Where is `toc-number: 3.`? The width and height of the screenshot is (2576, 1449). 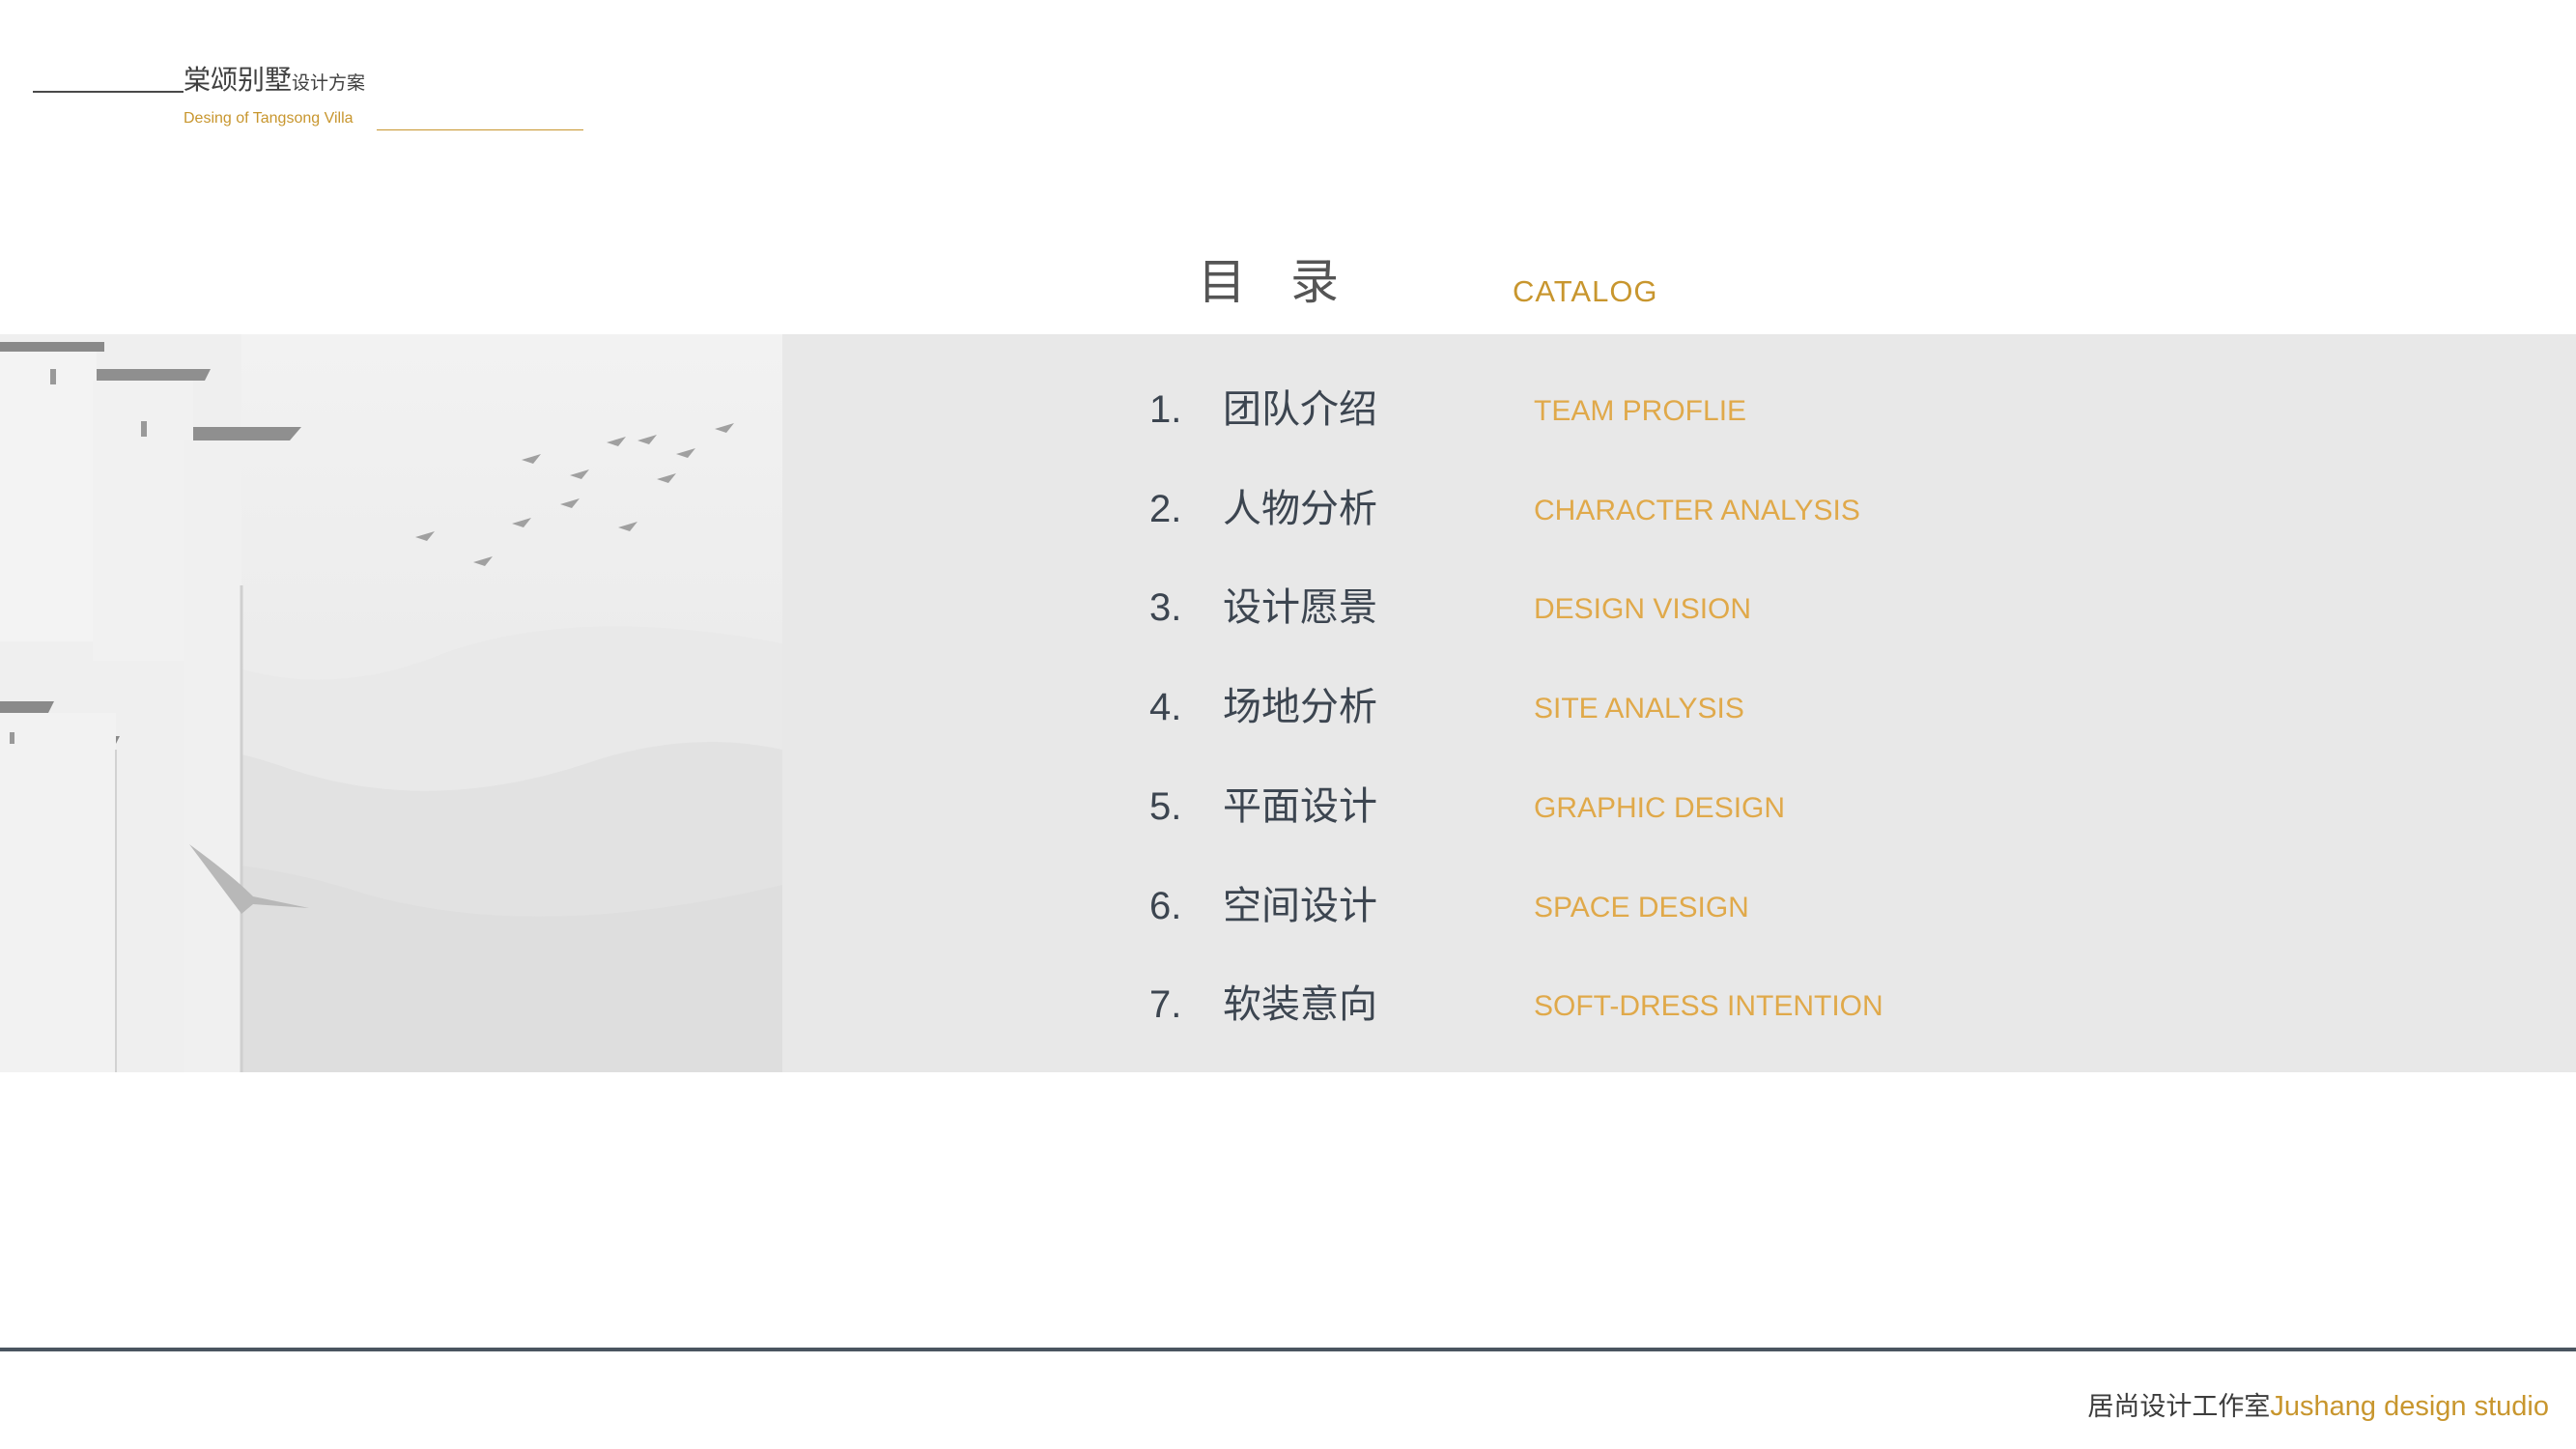 toc-number: 3. is located at coordinates (1165, 607).